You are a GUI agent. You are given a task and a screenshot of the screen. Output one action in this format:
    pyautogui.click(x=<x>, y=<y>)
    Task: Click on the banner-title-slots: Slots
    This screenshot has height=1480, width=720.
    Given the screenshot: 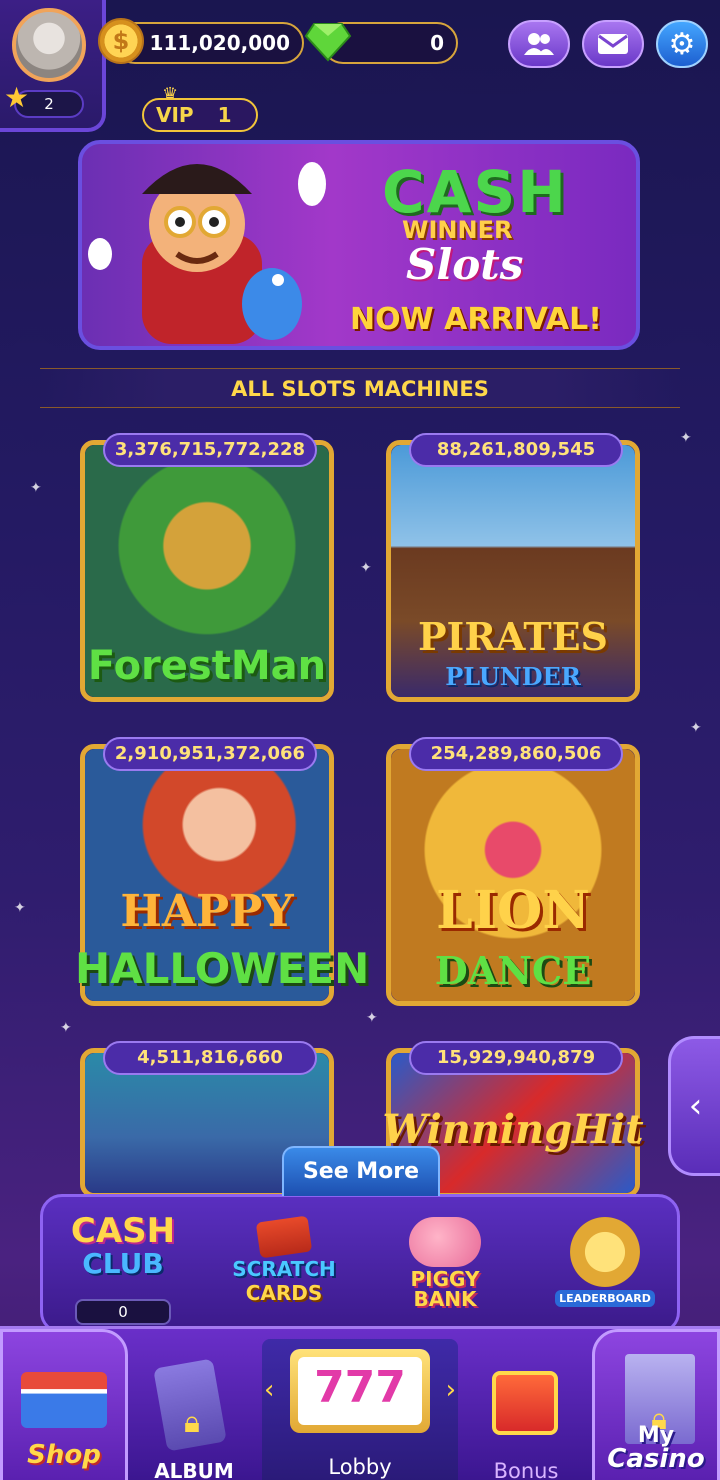 What is the action you would take?
    pyautogui.click(x=465, y=264)
    